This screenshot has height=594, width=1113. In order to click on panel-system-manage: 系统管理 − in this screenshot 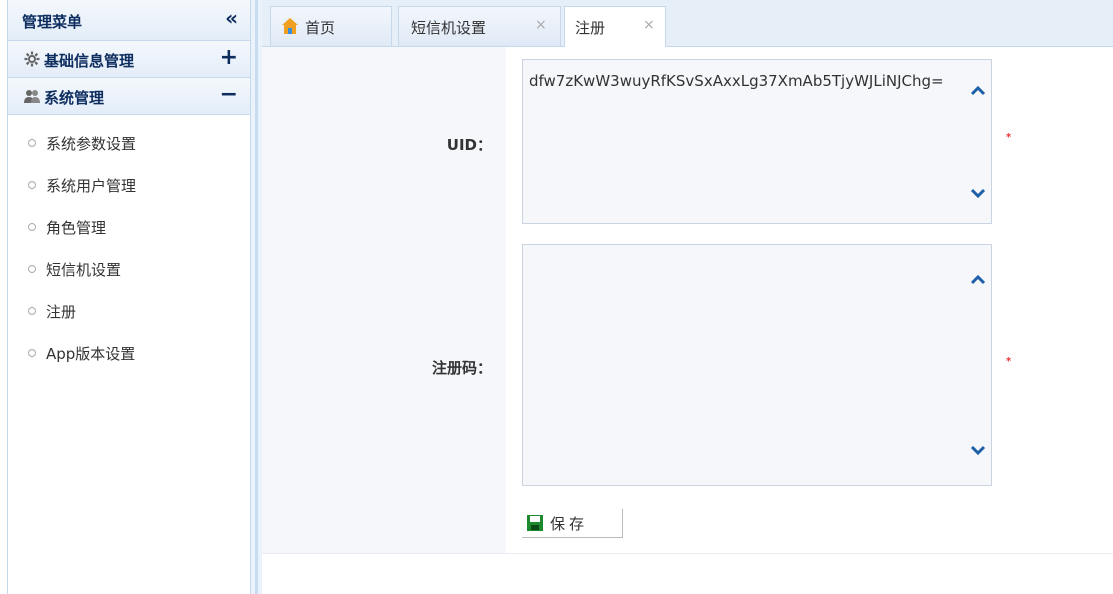, I will do `click(129, 96)`.